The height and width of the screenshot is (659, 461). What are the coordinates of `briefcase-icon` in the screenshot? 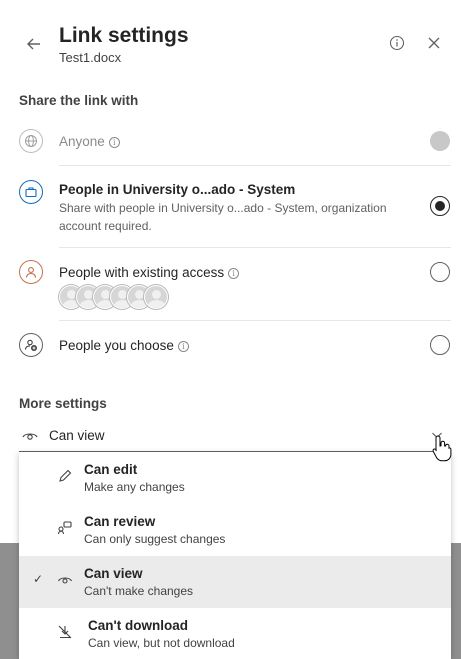 It's located at (31, 192).